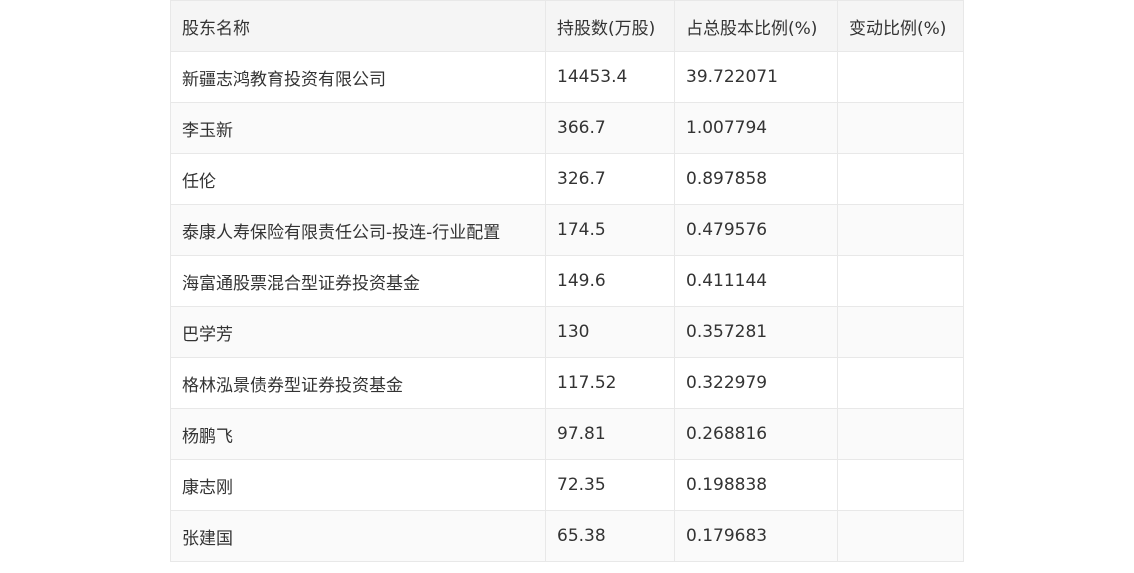 Image resolution: width=1134 pixels, height=573 pixels. Describe the element at coordinates (756, 128) in the screenshot. I see `cell-share-ratio: 1.007794` at that location.